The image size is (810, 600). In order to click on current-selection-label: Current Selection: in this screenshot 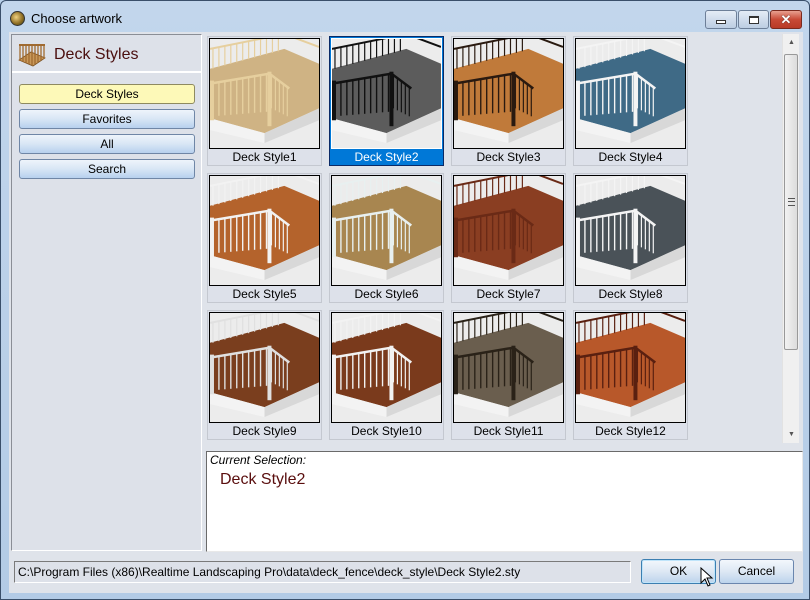, I will do `click(258, 460)`.